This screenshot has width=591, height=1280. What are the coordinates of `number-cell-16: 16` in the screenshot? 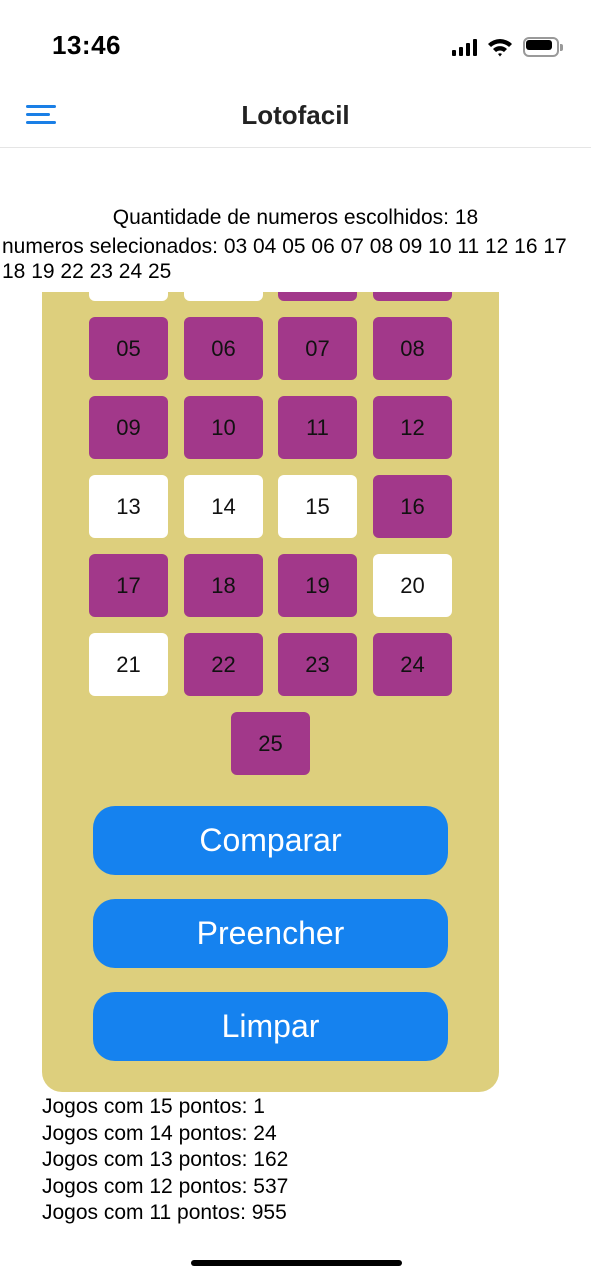 It's located at (412, 506).